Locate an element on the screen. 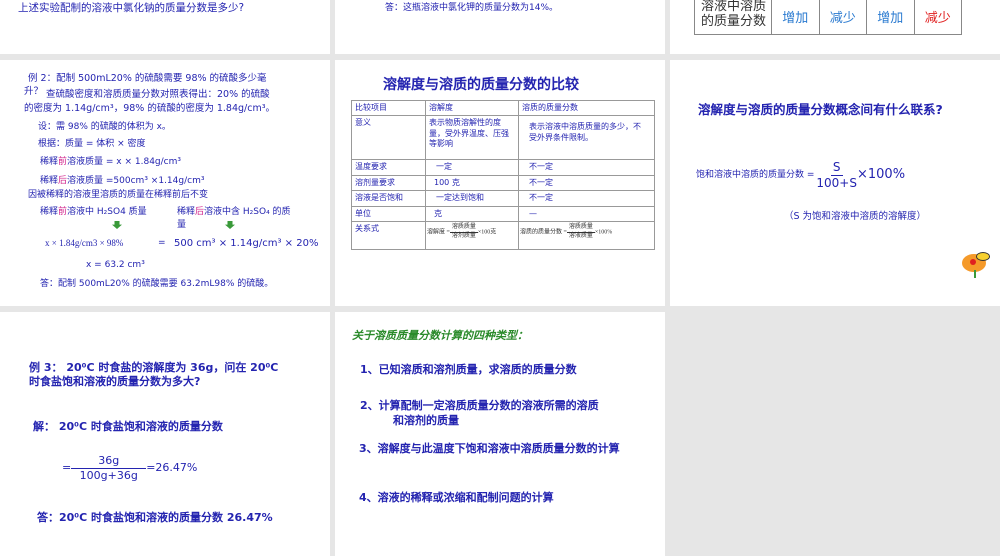 The image size is (1000, 556). text-line: 稀释前溶液质量 = x × 1.84g/cm³ is located at coordinates (110, 162).